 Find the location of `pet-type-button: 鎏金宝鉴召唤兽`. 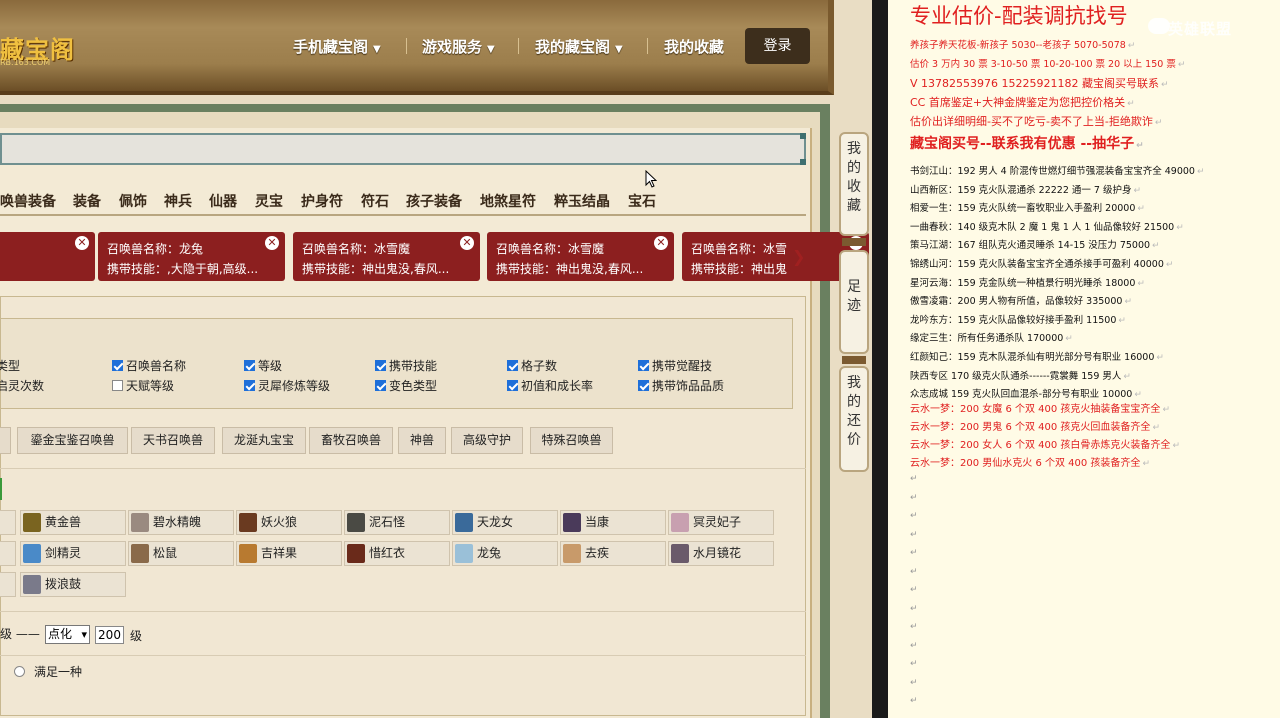

pet-type-button: 鎏金宝鉴召唤兽 is located at coordinates (72, 440).